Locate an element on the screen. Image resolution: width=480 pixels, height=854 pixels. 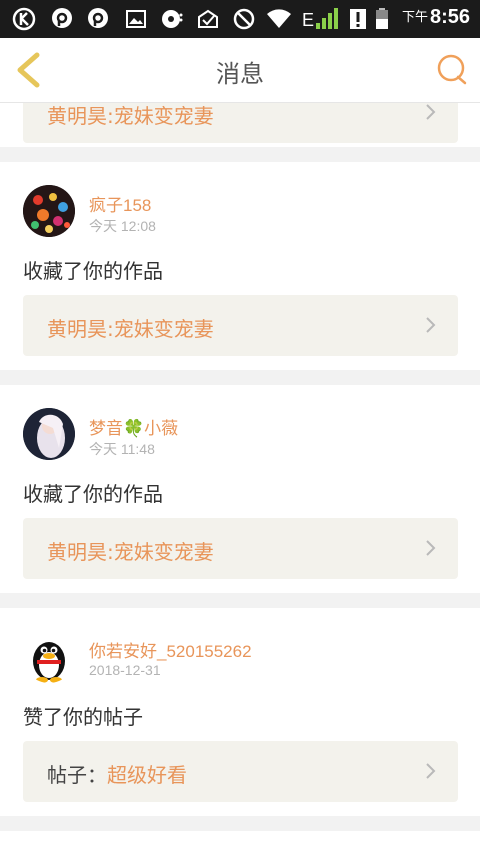
search-button is located at coordinates (452, 70).